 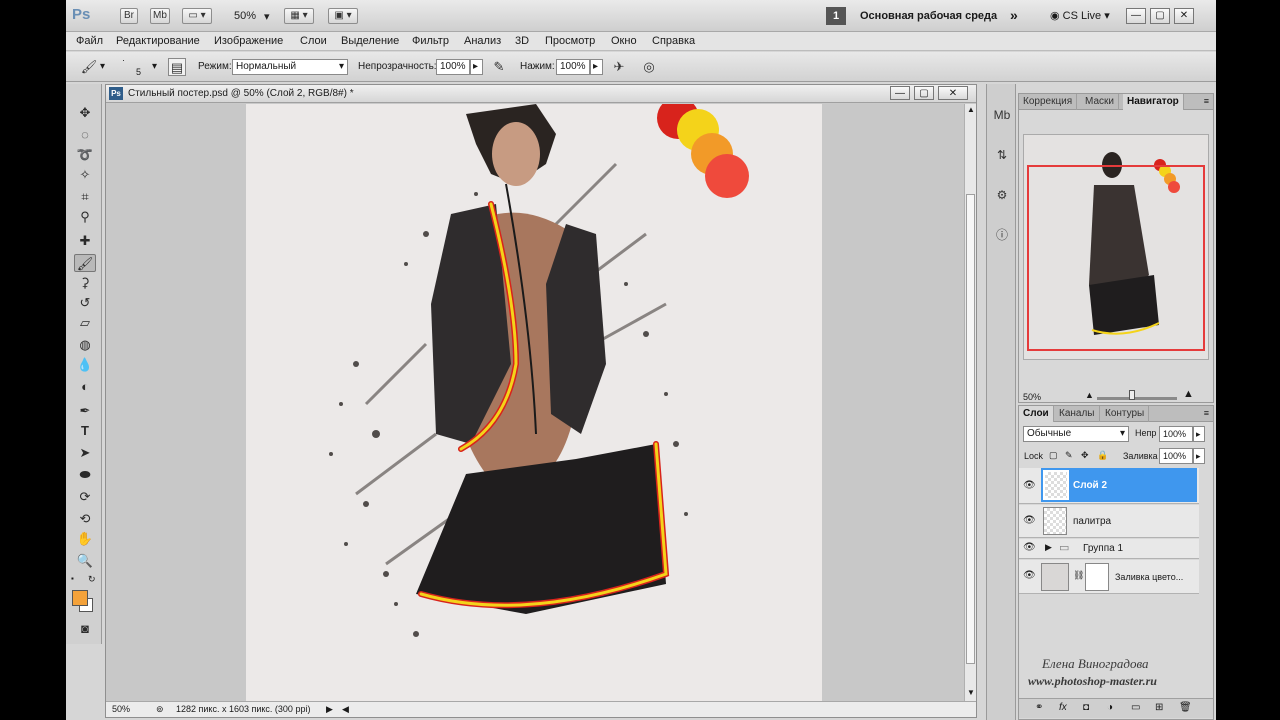 I want to click on swap-colors-icon: ↻, so click(x=92, y=579).